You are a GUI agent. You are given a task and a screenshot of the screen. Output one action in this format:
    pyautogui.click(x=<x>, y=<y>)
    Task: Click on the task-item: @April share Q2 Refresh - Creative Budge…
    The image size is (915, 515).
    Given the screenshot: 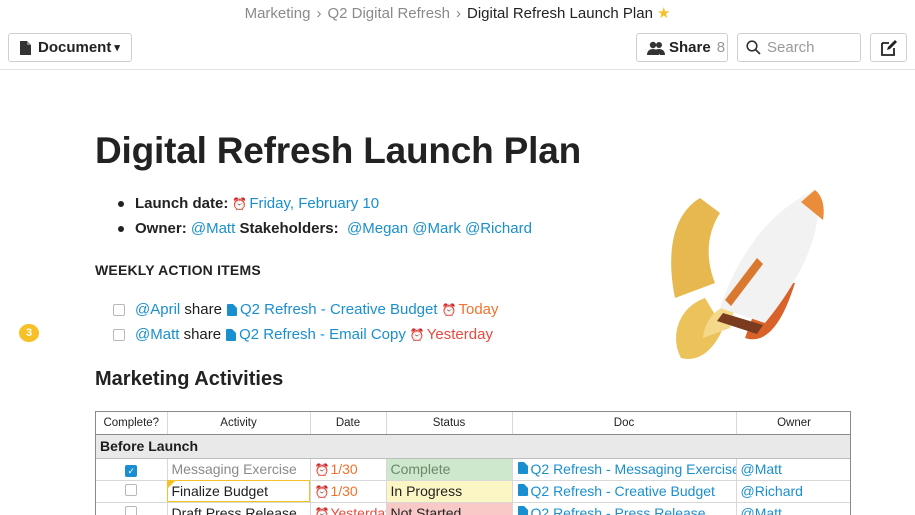 What is the action you would take?
    pyautogui.click(x=306, y=309)
    